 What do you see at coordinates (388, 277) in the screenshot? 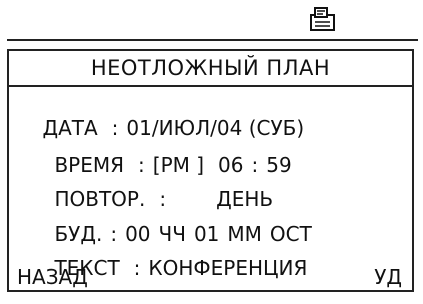
I see `delete-softkey: УД` at bounding box center [388, 277].